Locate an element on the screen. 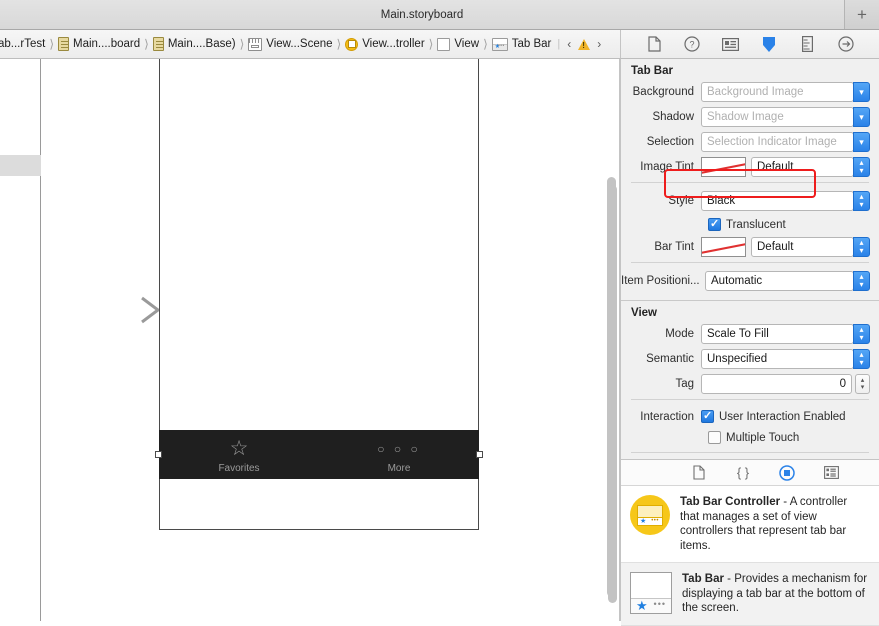  row-semantic: Semantic Unspecified ▴ ▾ is located at coordinates (750, 358).